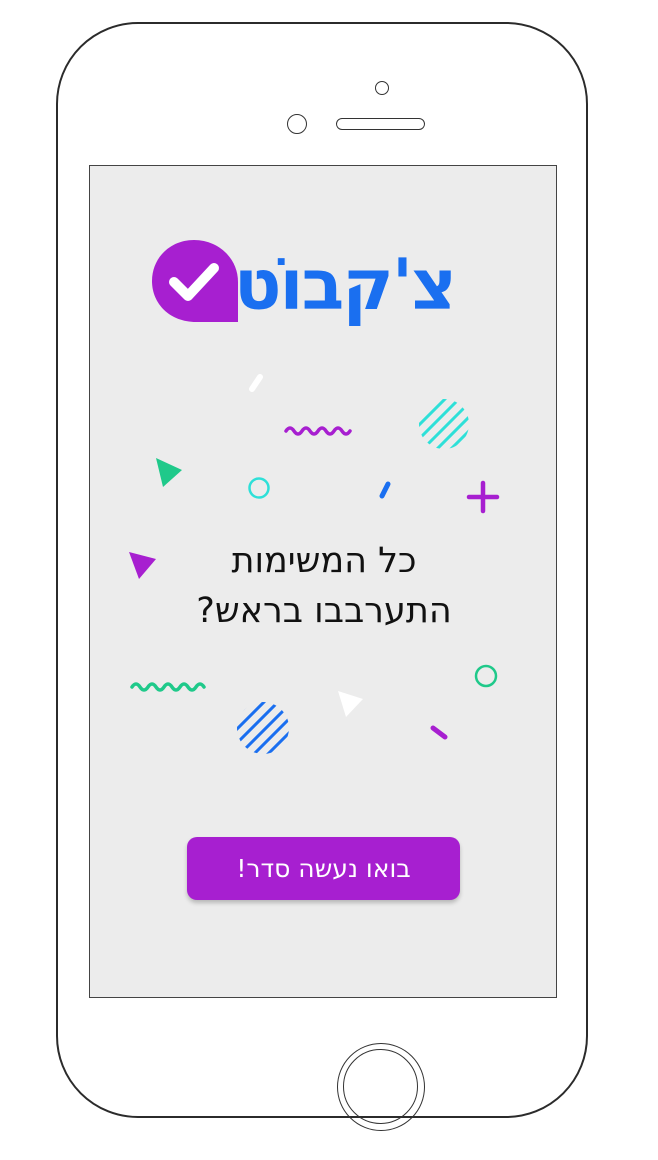 This screenshot has height=1160, width=658. Describe the element at coordinates (324, 561) in the screenshot. I see `headline-line-1: כל המשימות` at that location.